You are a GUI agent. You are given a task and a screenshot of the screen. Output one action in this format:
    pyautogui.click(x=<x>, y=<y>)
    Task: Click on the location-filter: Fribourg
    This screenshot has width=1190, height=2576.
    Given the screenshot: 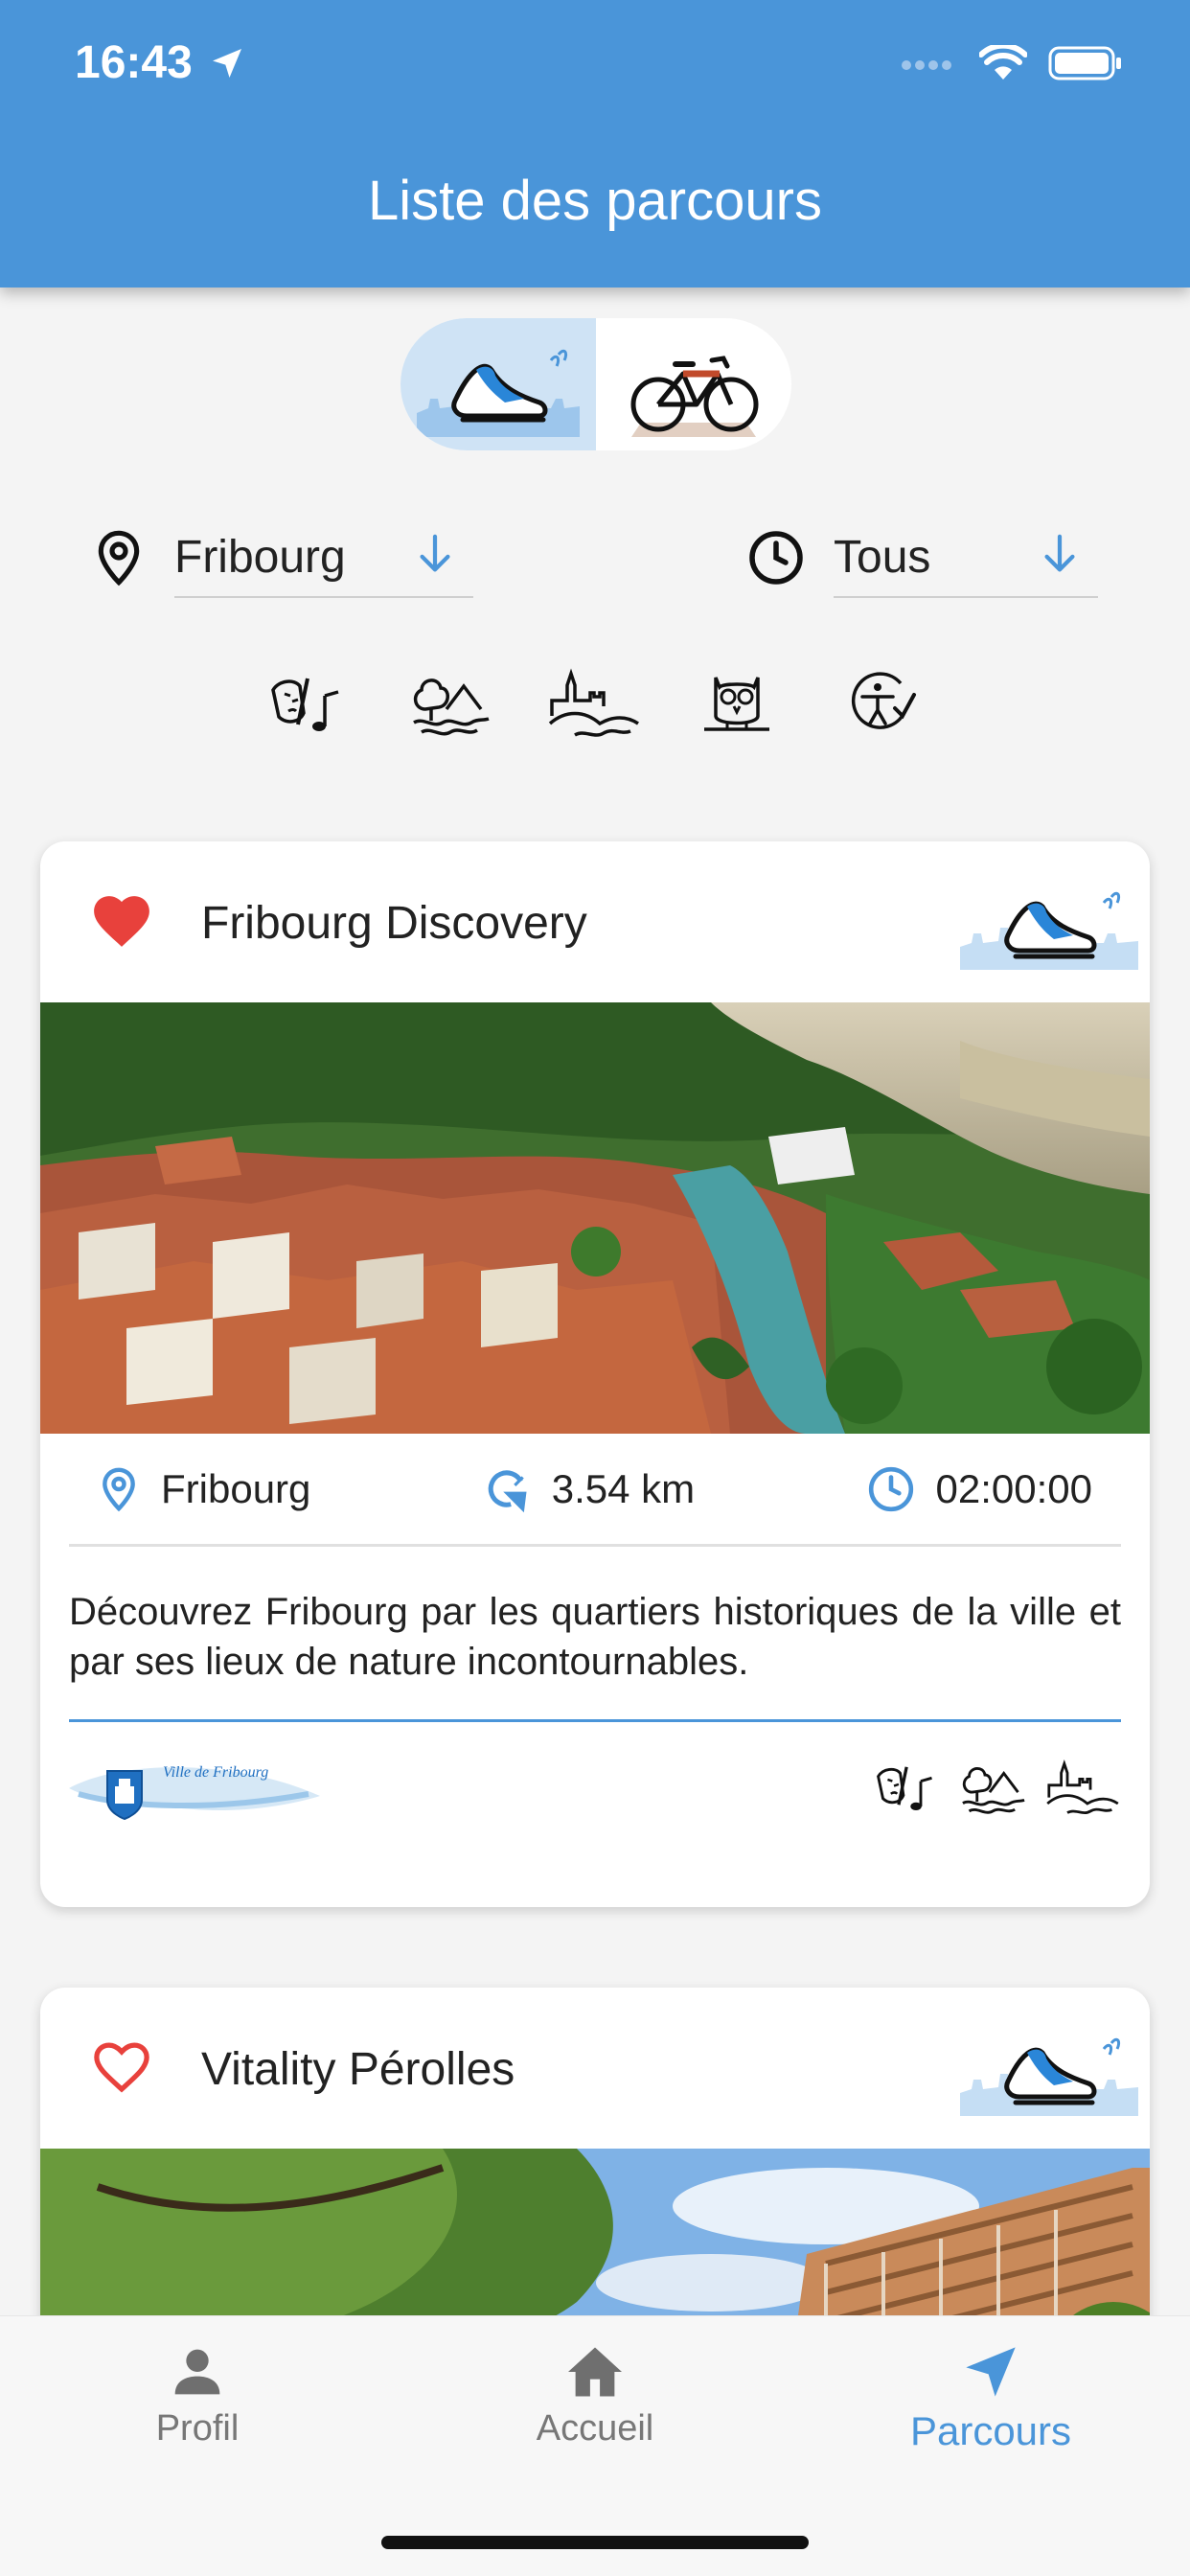 What is the action you would take?
    pyautogui.click(x=282, y=558)
    